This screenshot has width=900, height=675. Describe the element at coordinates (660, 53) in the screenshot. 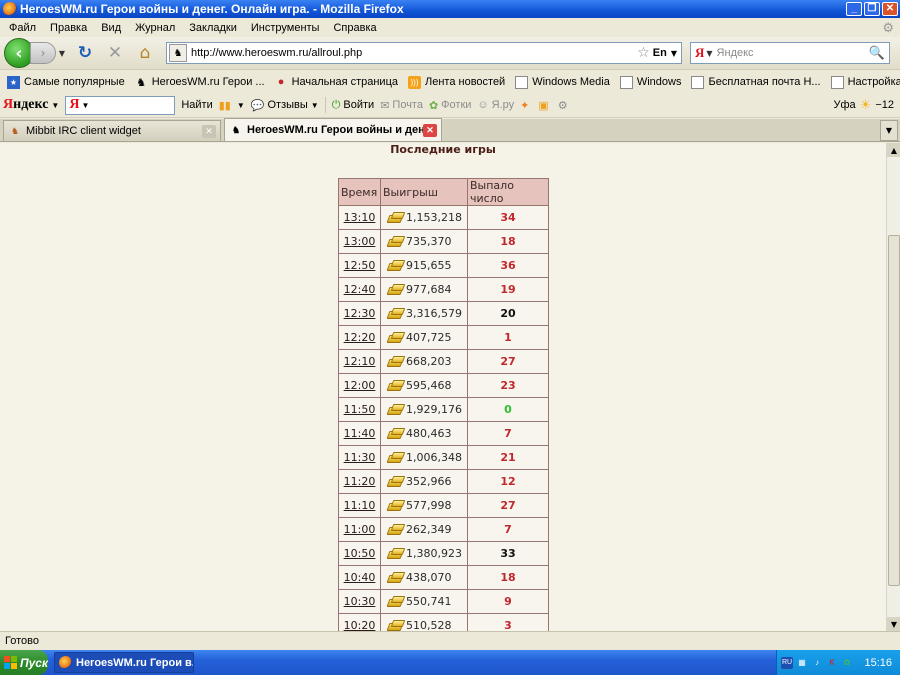

I see `language-indicator: En` at that location.